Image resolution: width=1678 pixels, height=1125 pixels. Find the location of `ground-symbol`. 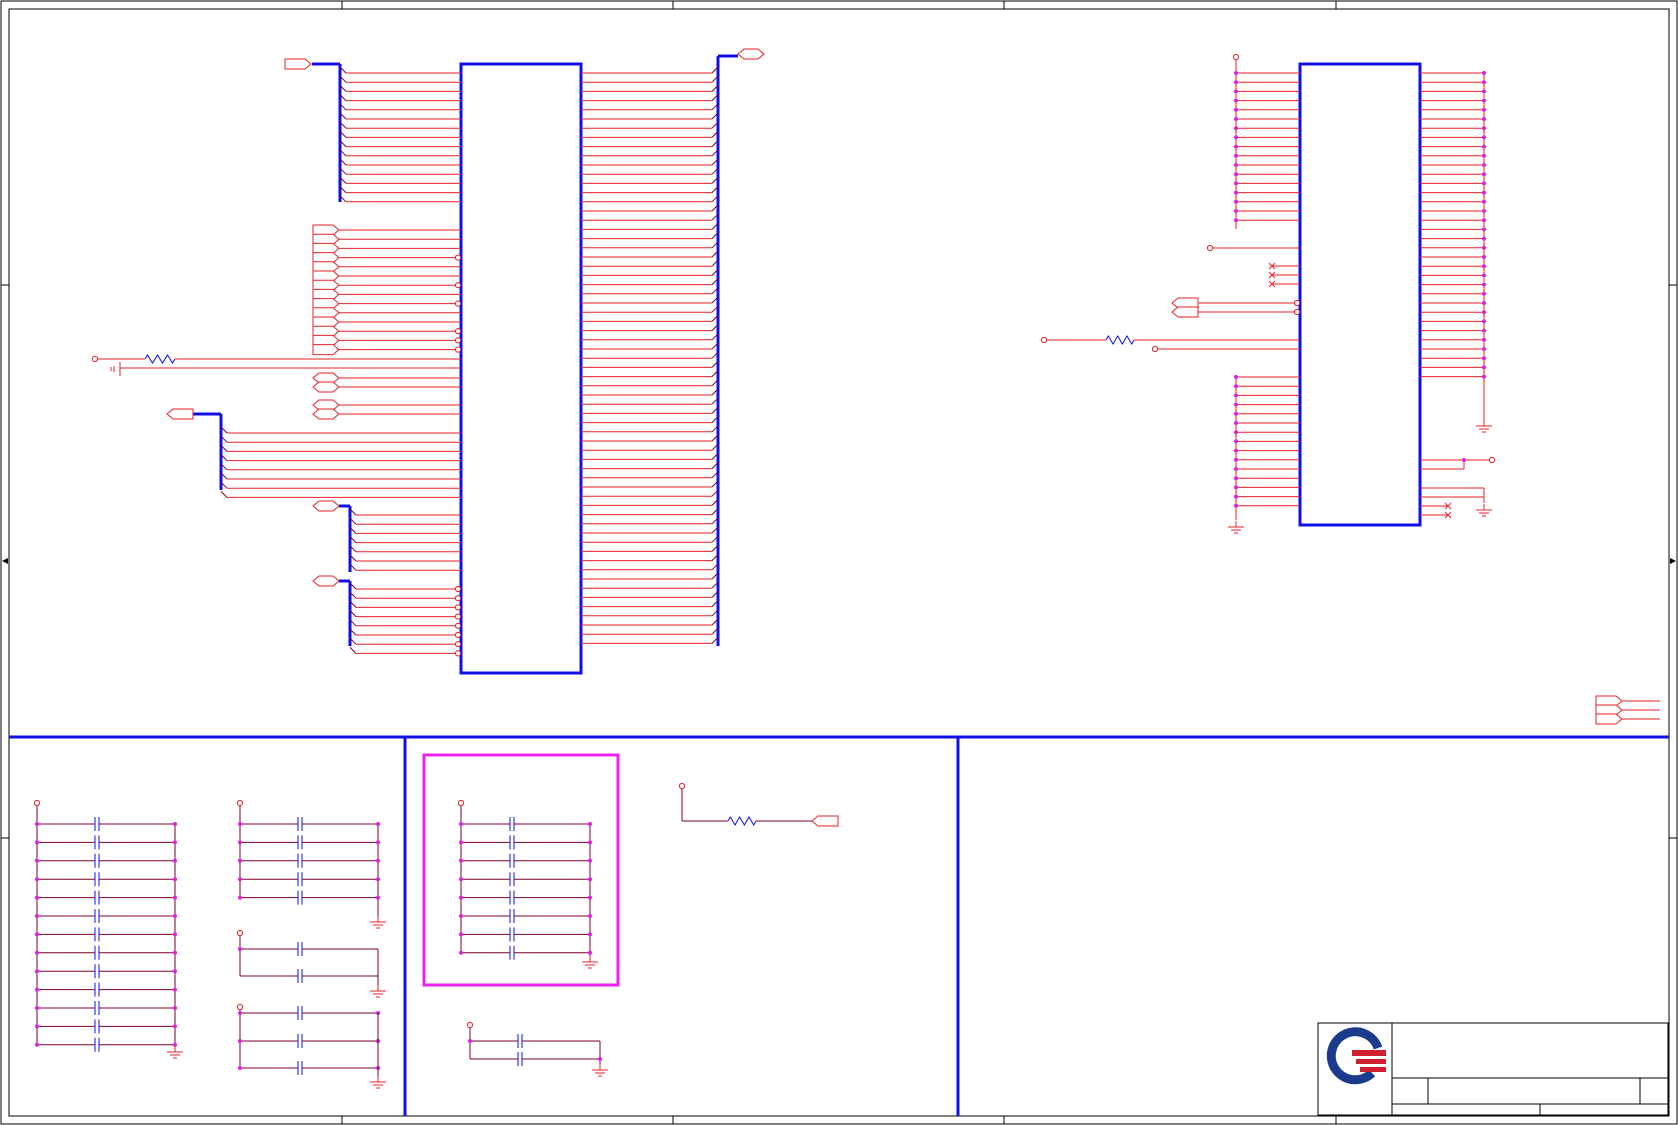

ground-symbol is located at coordinates (378, 991).